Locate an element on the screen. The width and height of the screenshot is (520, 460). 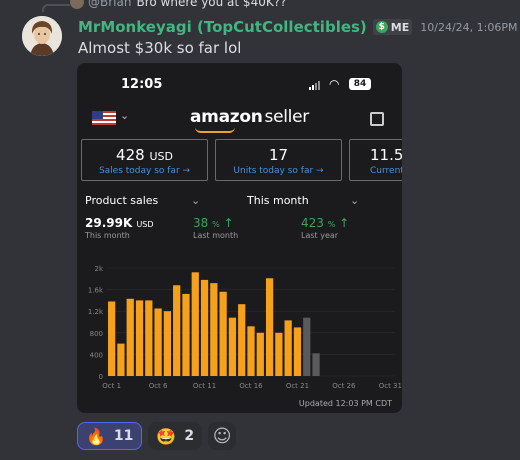
metric-unit: USD is located at coordinates (161, 156).